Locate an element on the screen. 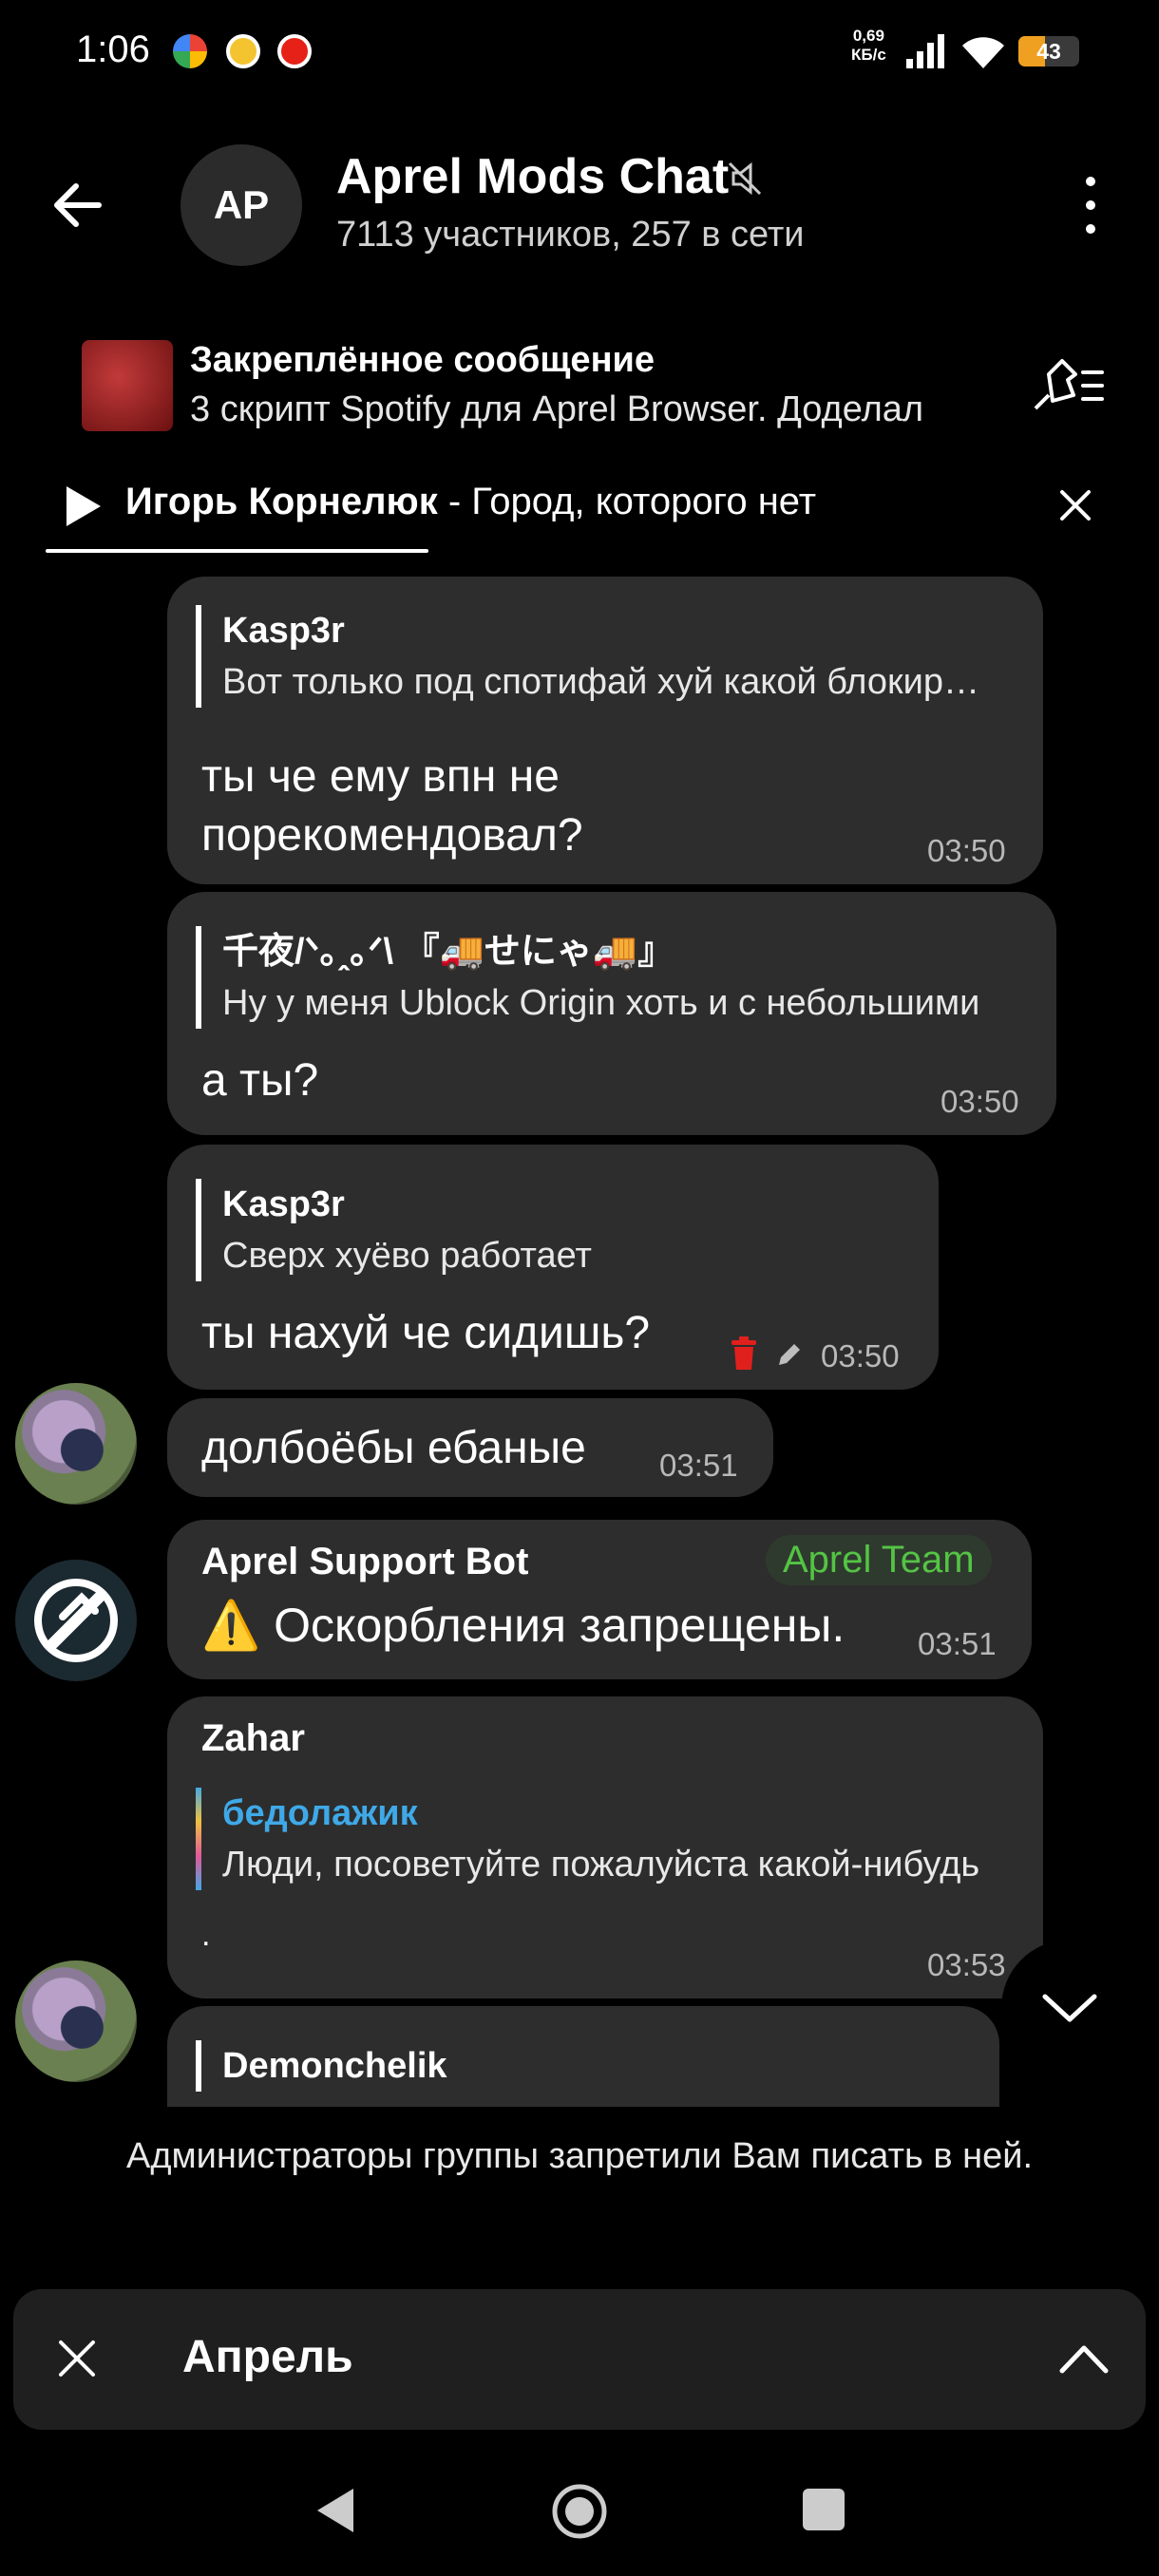  message-text-line: порекомендовал? is located at coordinates (392, 835).